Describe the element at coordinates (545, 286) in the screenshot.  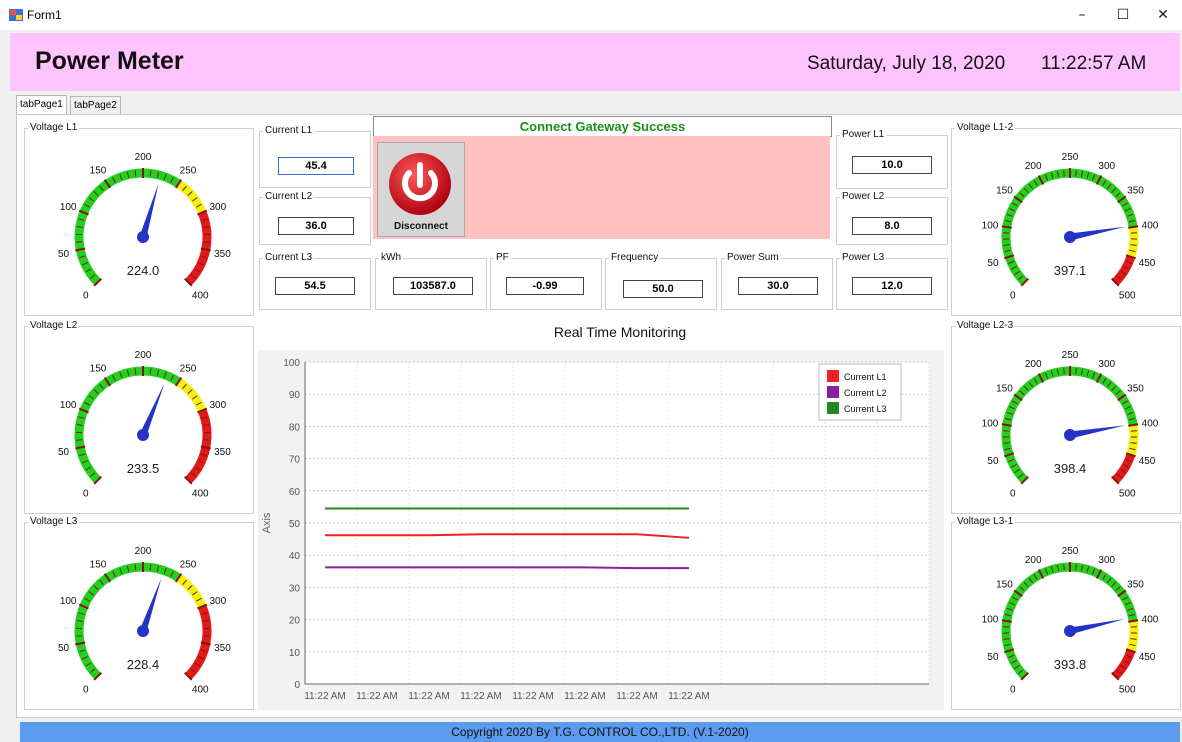
I see `pf-value: -0.99` at that location.